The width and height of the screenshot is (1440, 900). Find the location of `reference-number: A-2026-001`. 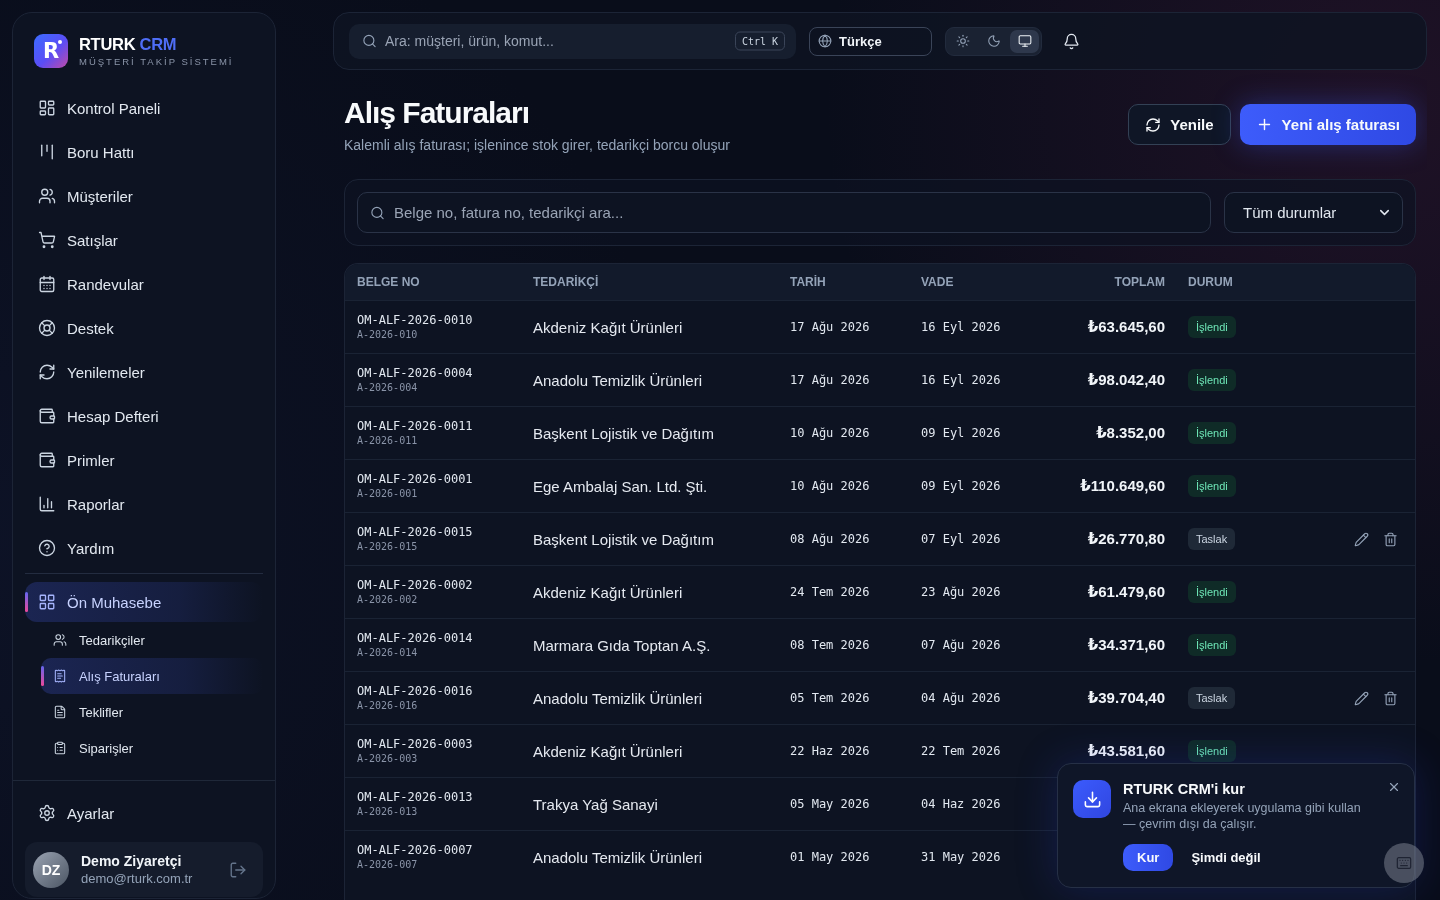

reference-number: A-2026-001 is located at coordinates (388, 493).